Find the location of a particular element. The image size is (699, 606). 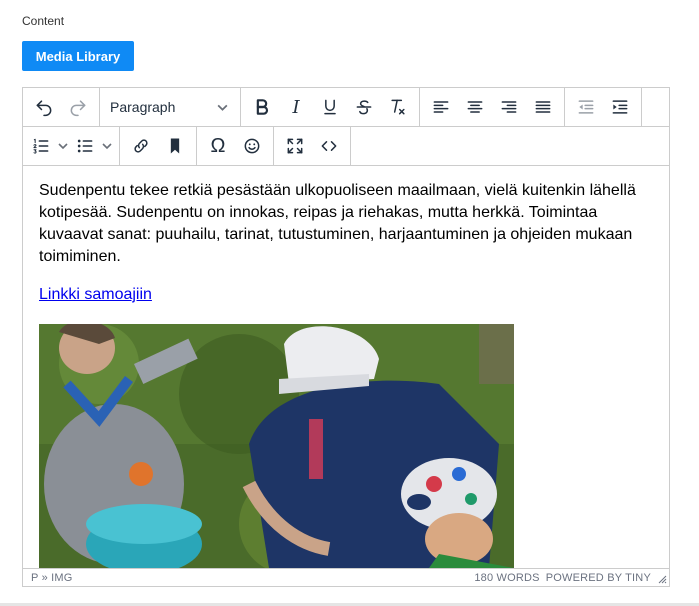

fullscreen-button is located at coordinates (295, 146).